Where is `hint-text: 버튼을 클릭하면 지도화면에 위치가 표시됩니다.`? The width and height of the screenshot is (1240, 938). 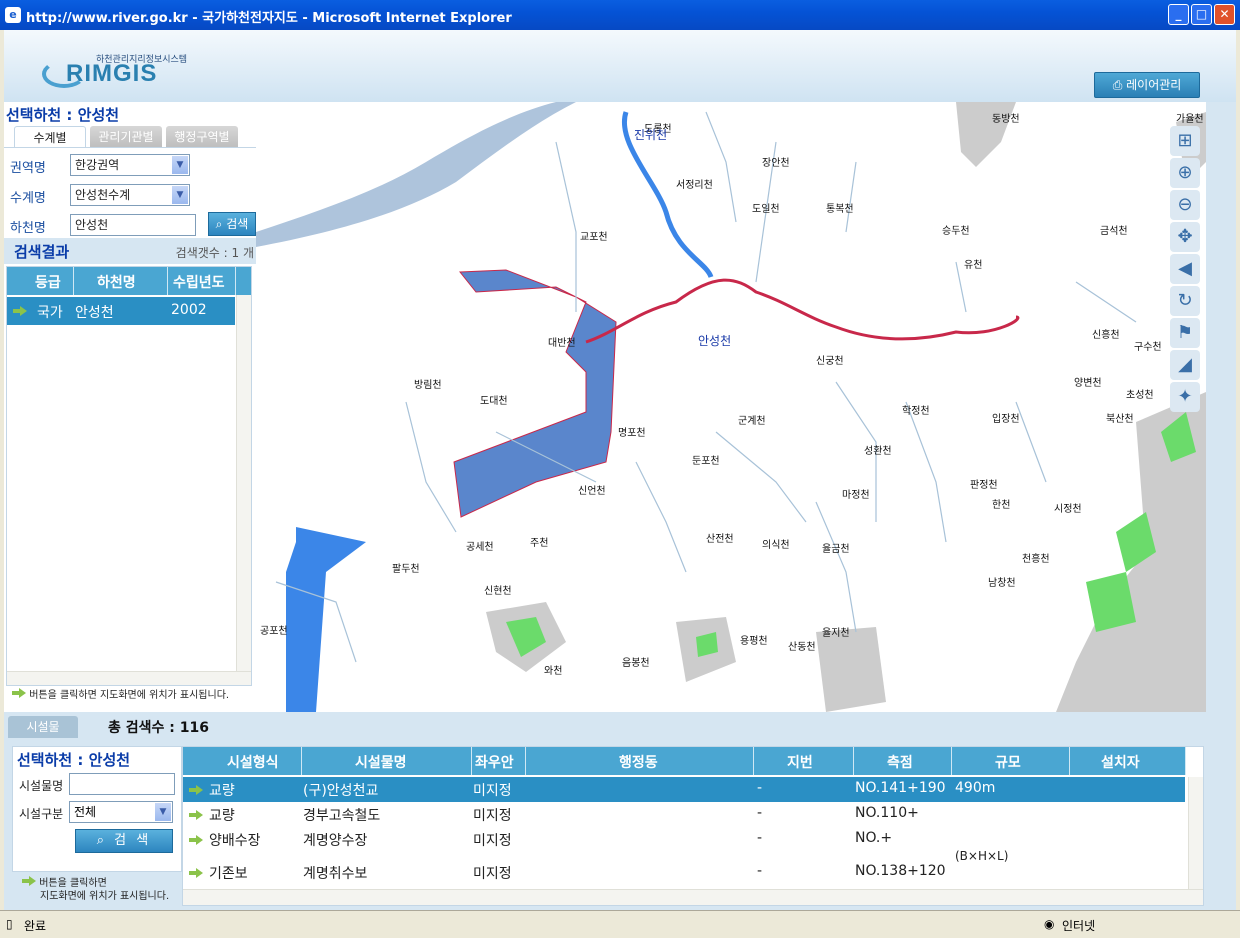 hint-text: 버튼을 클릭하면 지도화면에 위치가 표시됩니다. is located at coordinates (120, 693).